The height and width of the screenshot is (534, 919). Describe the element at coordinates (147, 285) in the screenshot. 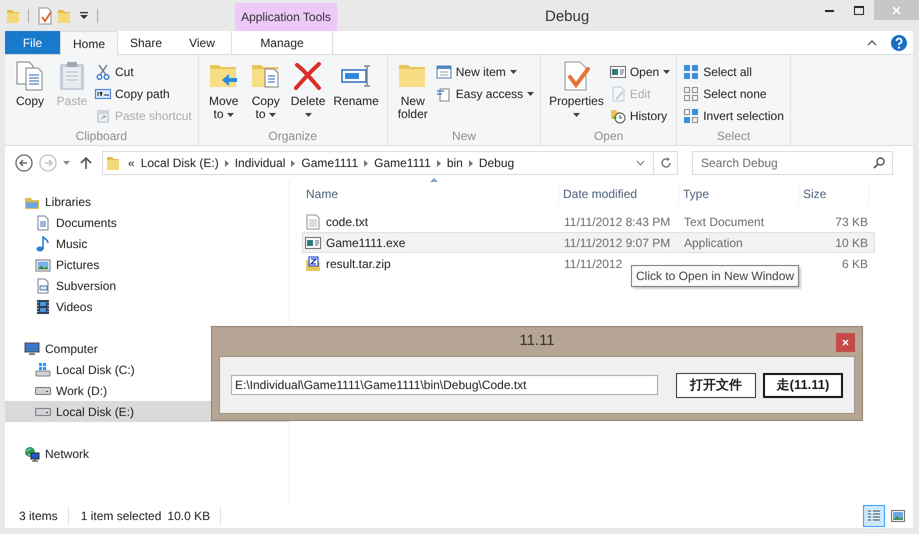

I see `nav-tree-item: Subversion` at that location.